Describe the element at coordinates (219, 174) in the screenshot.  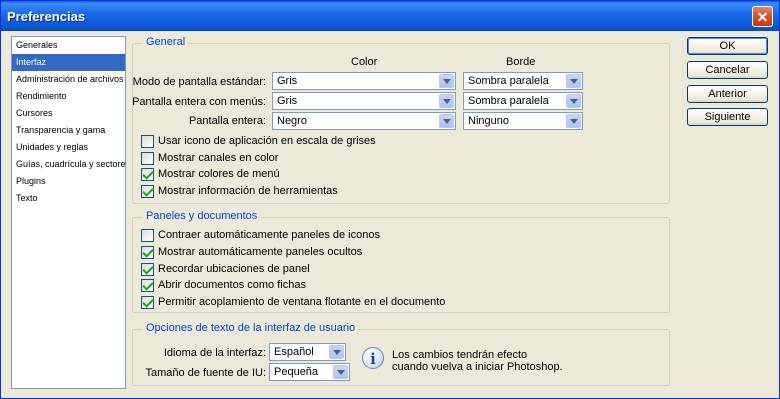
I see `checkbox-label: Mostrar colores de menú` at that location.